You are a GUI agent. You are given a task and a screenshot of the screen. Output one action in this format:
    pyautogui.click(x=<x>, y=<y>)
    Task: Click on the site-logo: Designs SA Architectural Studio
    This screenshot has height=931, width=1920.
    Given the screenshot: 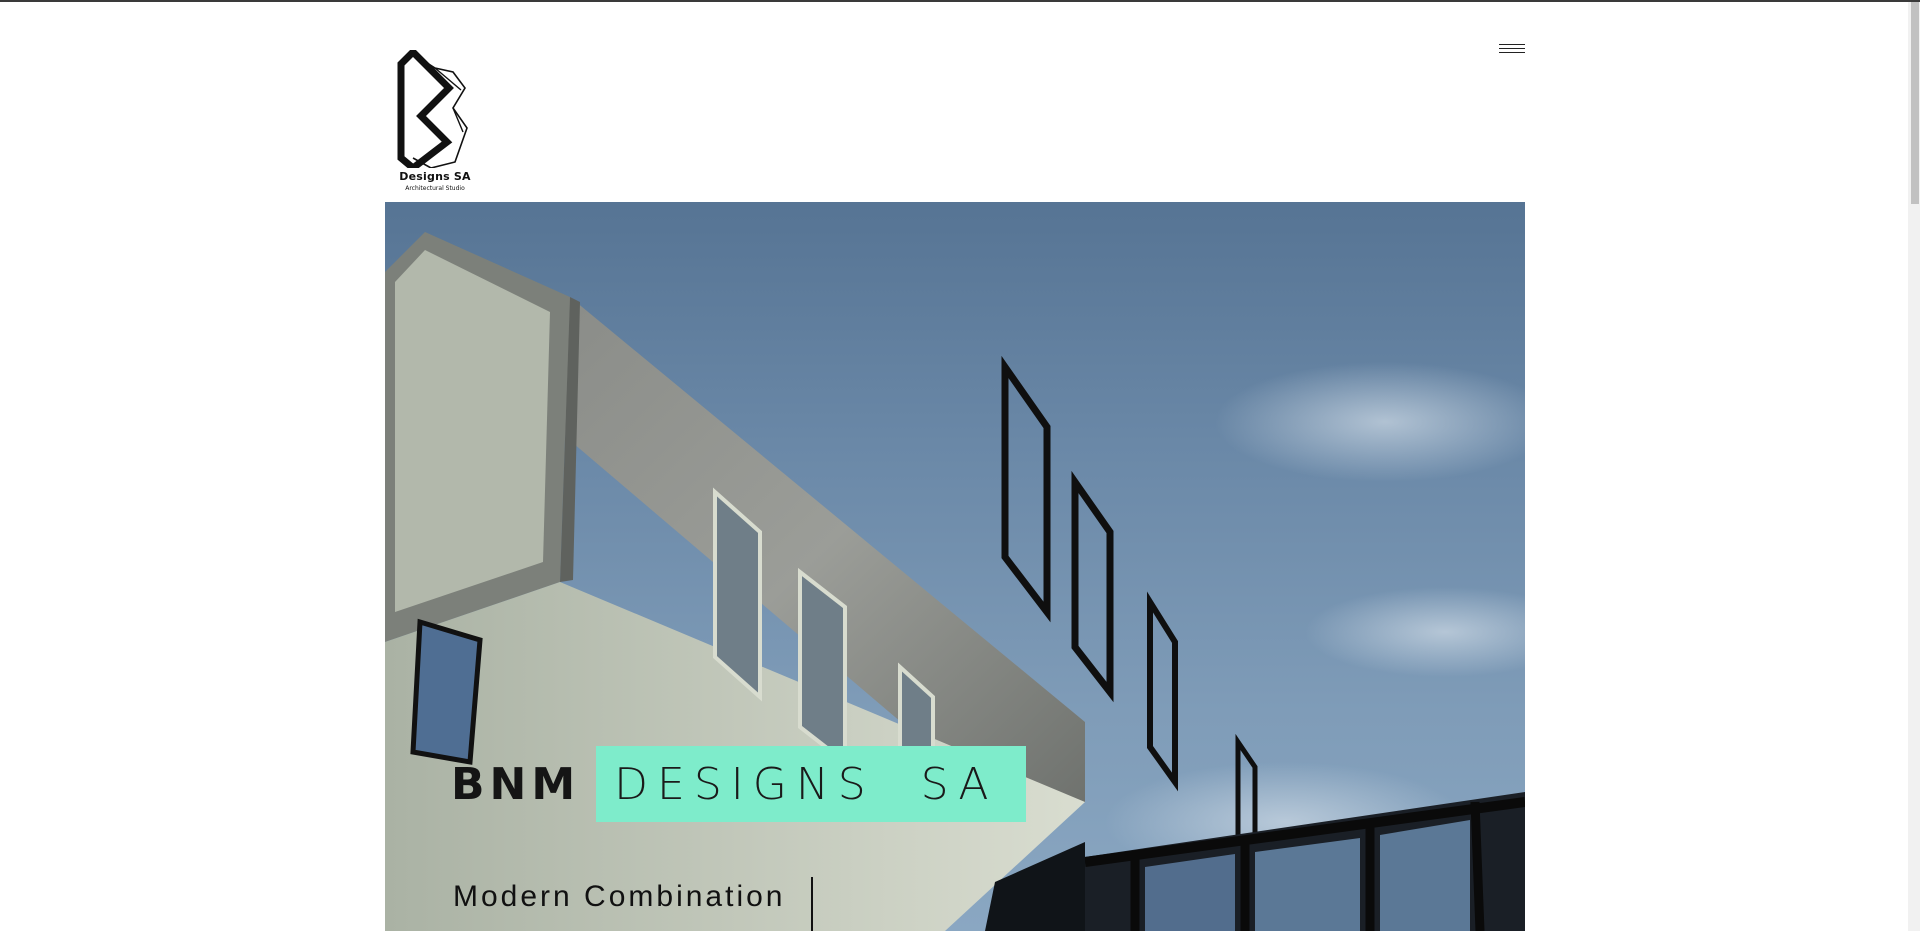 What is the action you would take?
    pyautogui.click(x=435, y=123)
    